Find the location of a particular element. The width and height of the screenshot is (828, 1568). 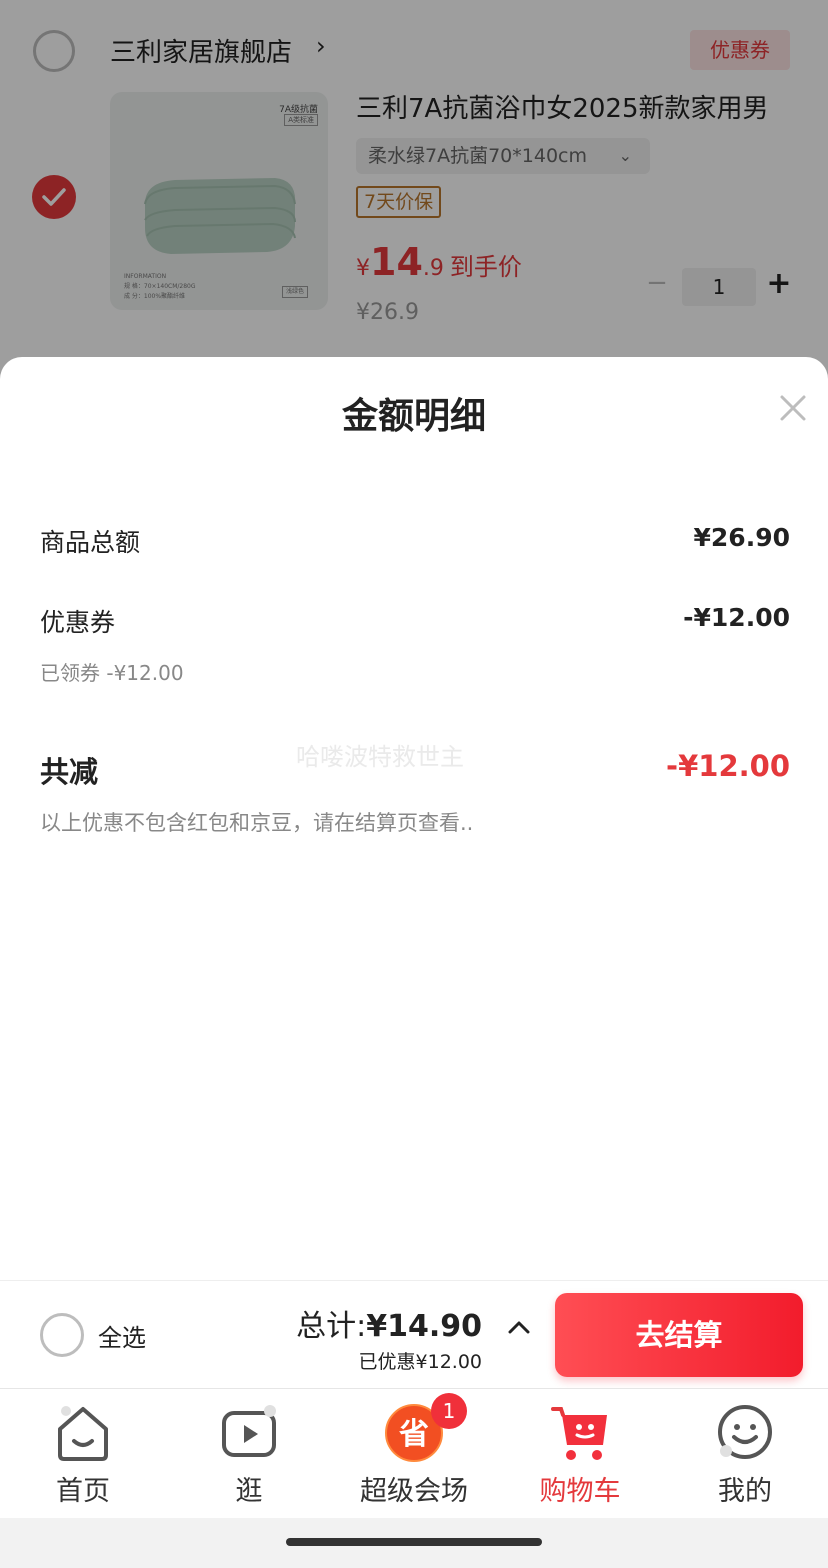

tab-profile: 我的 is located at coordinates (745, 1454).